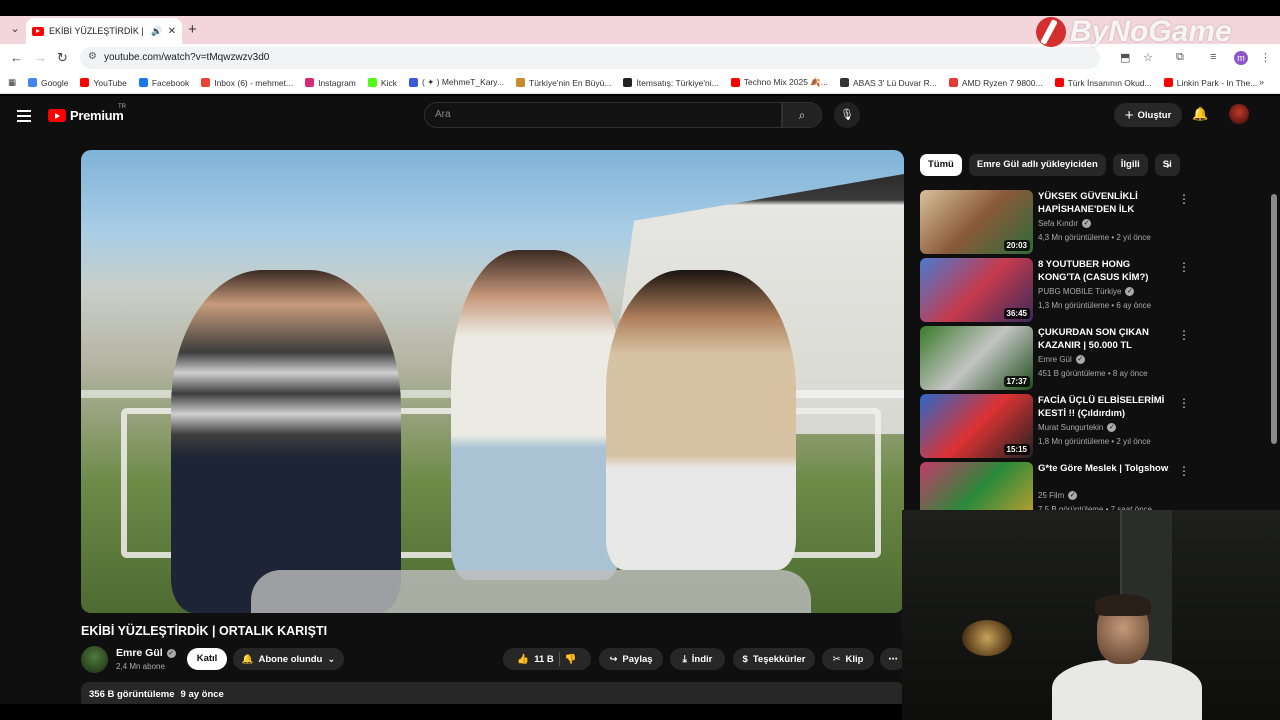  I want to click on browser-tab-active: EKİBİ YÜZLEŞTİRDİK | ORTA 🔊 ✕, so click(104, 31).